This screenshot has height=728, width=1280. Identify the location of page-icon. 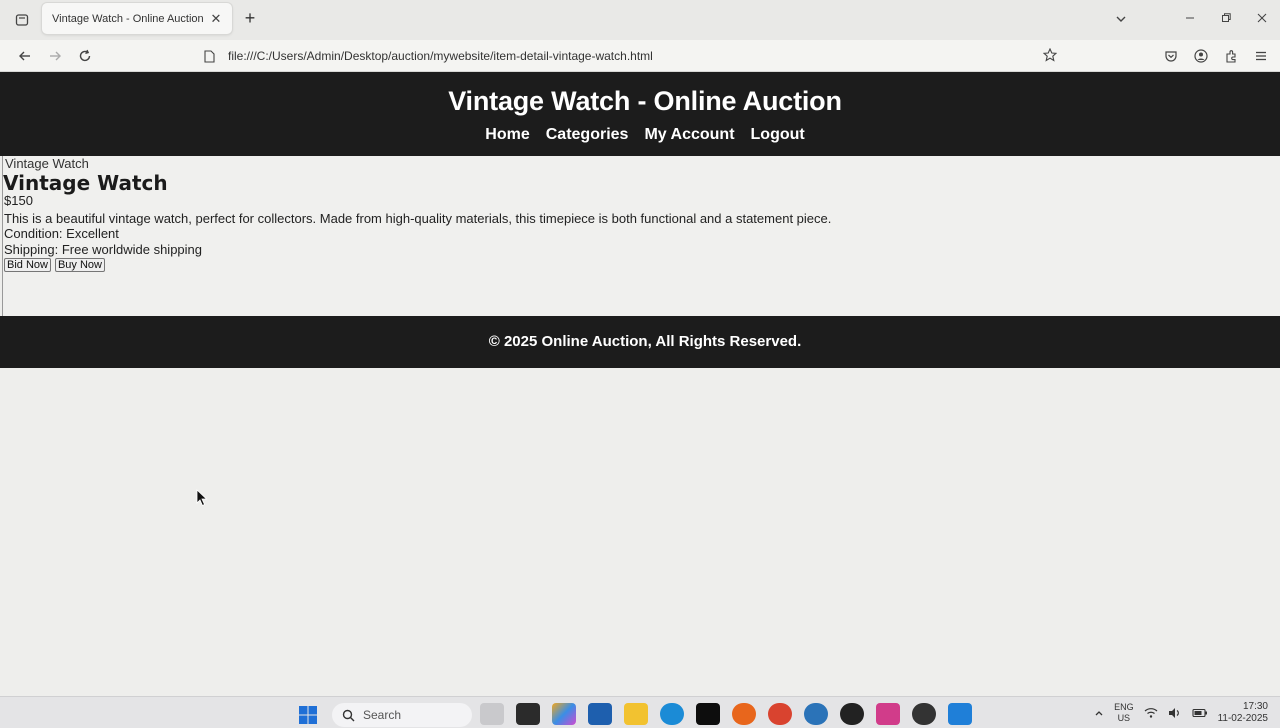
(209, 56).